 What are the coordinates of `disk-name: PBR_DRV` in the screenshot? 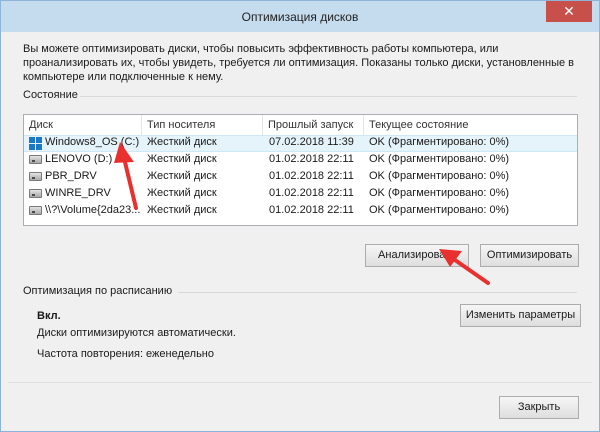 It's located at (71, 176).